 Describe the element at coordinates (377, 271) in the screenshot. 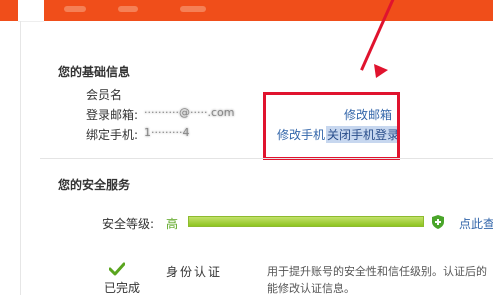

I see `identity-verification-desc-1: 用于提升账号的安全性和信任级别。认证后的` at that location.